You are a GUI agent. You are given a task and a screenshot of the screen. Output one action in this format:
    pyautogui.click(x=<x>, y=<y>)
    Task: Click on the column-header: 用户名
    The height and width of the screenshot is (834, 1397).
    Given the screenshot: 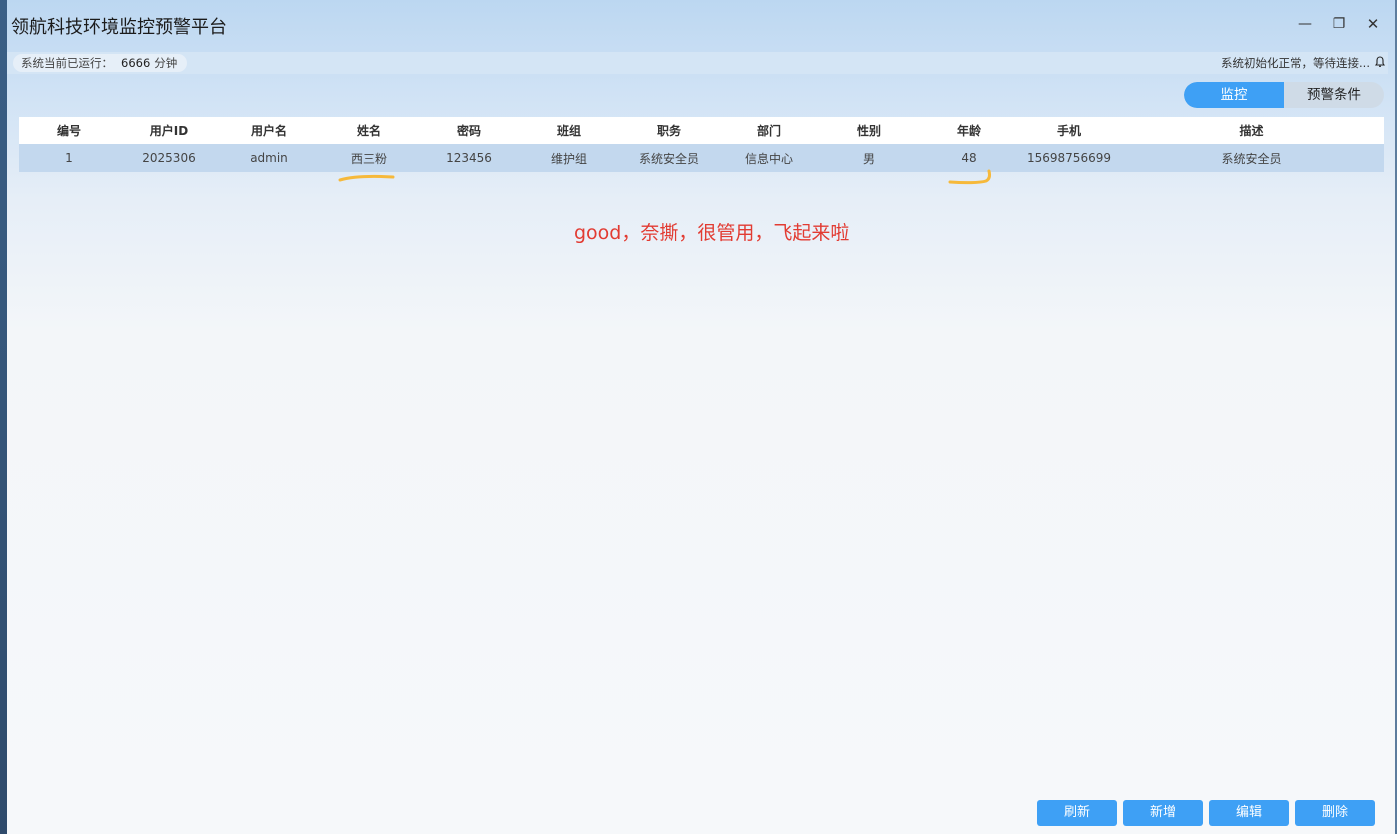 What is the action you would take?
    pyautogui.click(x=269, y=130)
    